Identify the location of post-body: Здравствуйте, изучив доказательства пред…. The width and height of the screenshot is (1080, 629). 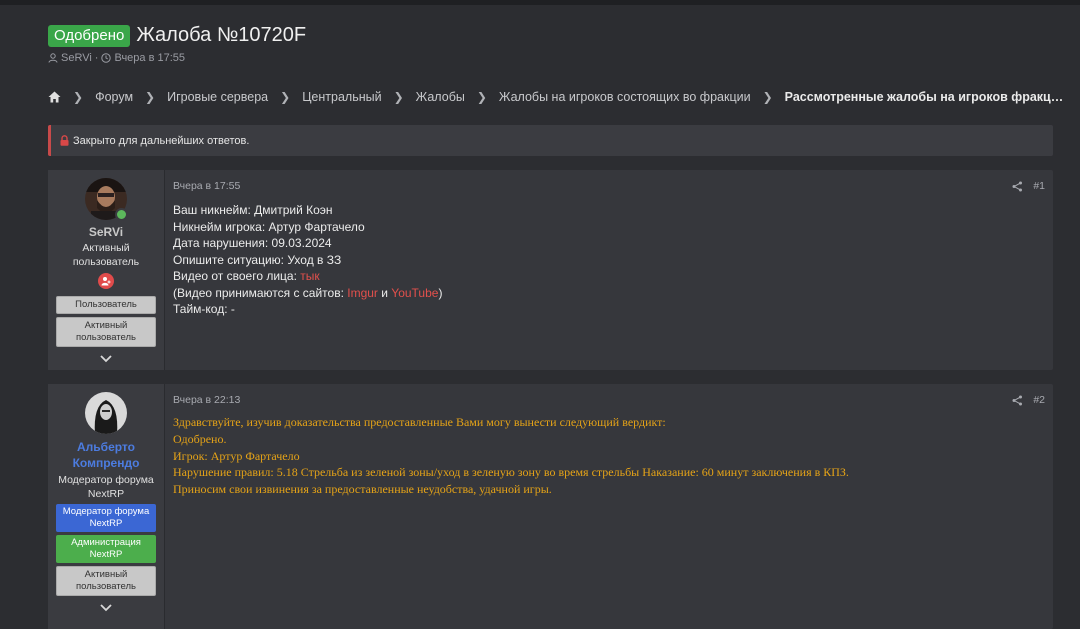
(609, 456).